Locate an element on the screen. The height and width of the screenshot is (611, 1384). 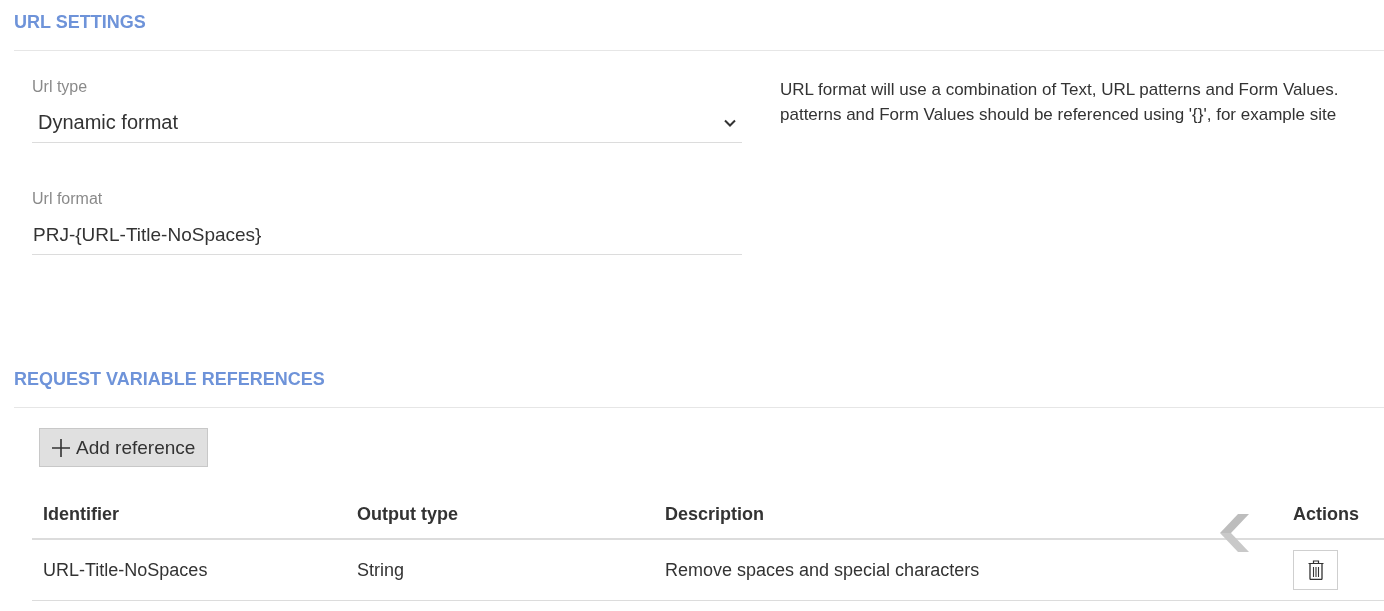
delete-button is located at coordinates (1315, 570).